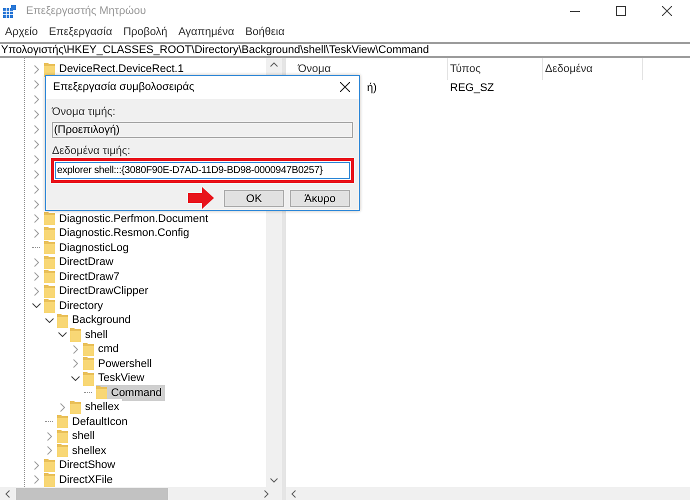 Image resolution: width=690 pixels, height=500 pixels. I want to click on arrow-icon, so click(201, 198).